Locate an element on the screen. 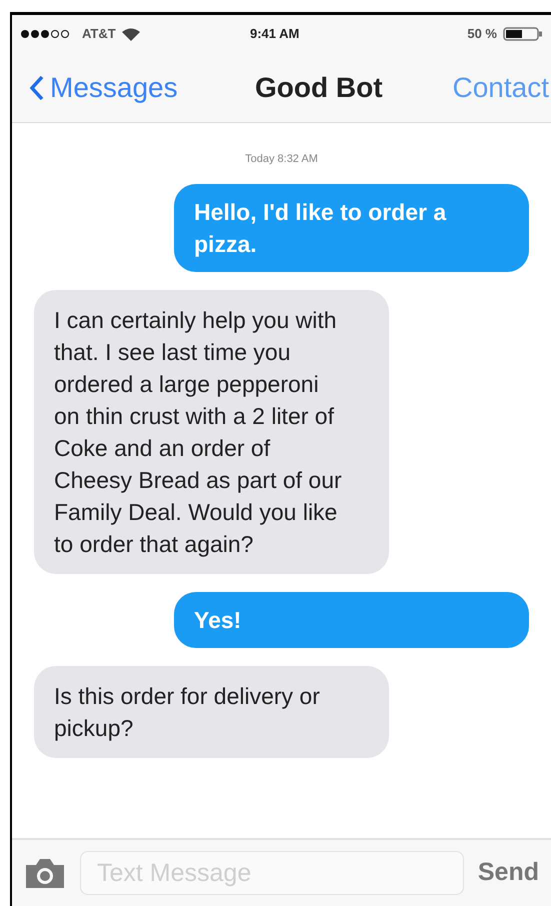 This screenshot has width=551, height=906. carrier-name: AT&T is located at coordinates (99, 34).